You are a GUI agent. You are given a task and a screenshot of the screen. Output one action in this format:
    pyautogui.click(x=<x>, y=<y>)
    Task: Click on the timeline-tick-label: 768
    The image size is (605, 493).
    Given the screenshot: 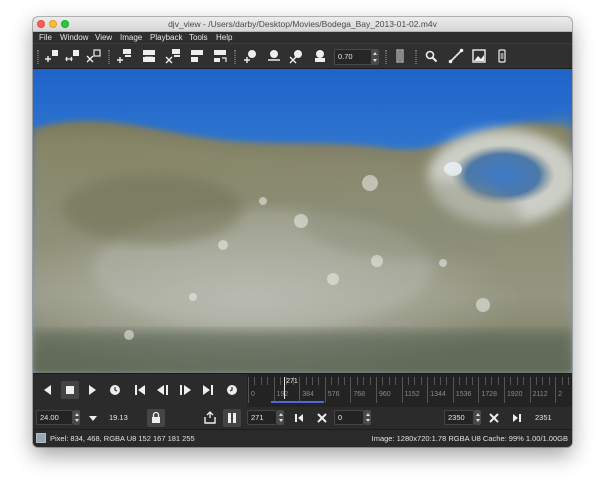 What is the action you would take?
    pyautogui.click(x=359, y=394)
    